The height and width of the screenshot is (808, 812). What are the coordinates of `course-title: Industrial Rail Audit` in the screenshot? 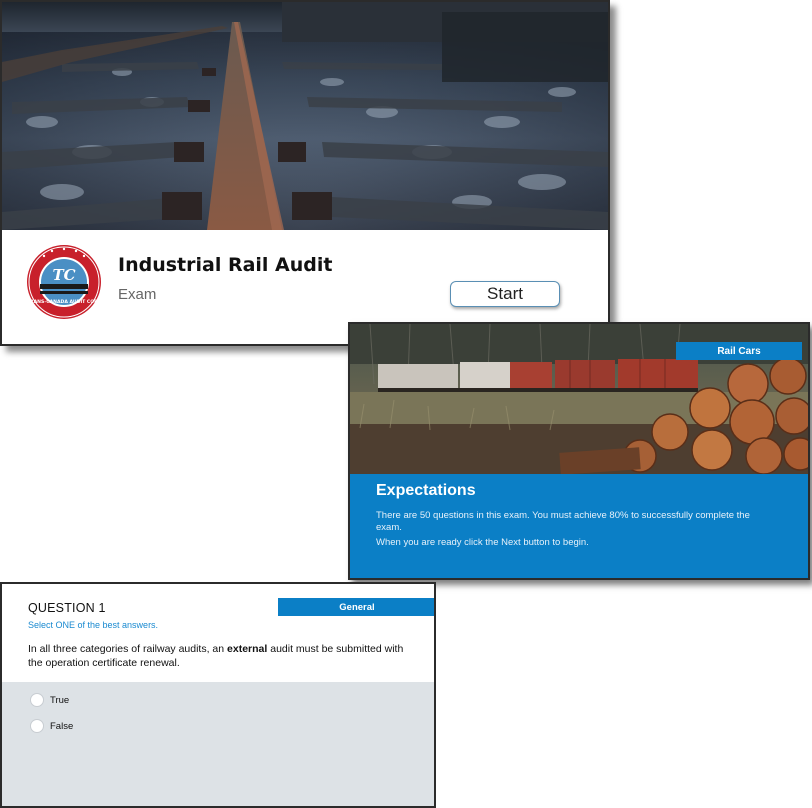 It's located at (225, 265).